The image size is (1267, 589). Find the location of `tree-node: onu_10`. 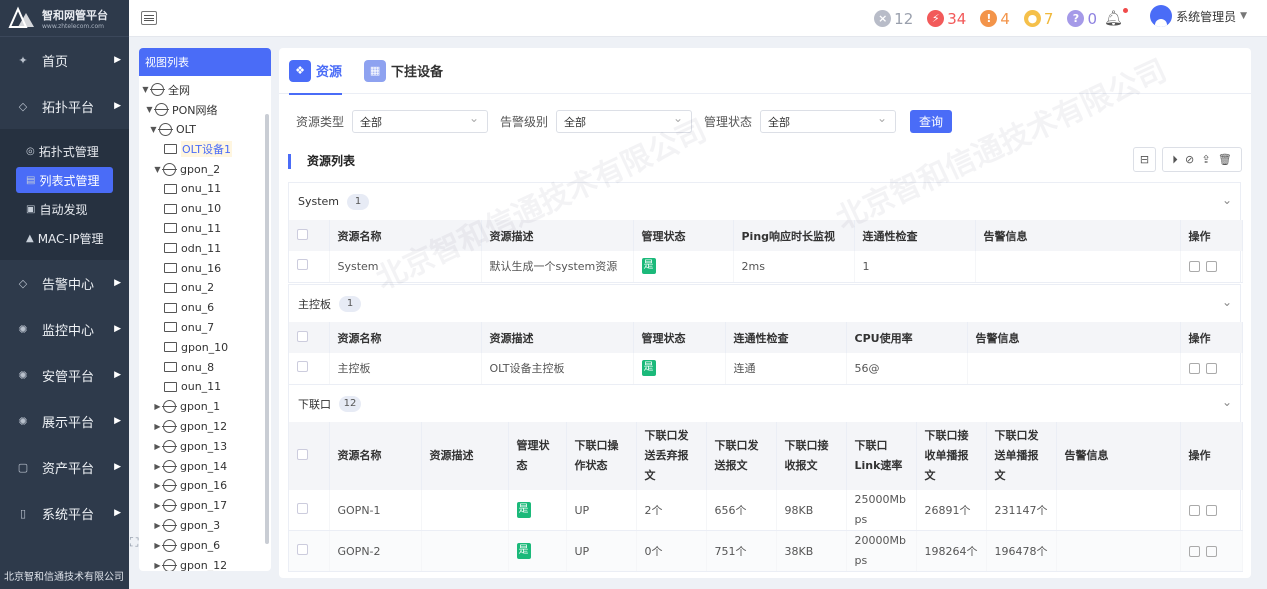

tree-node: onu_10 is located at coordinates (205, 209).